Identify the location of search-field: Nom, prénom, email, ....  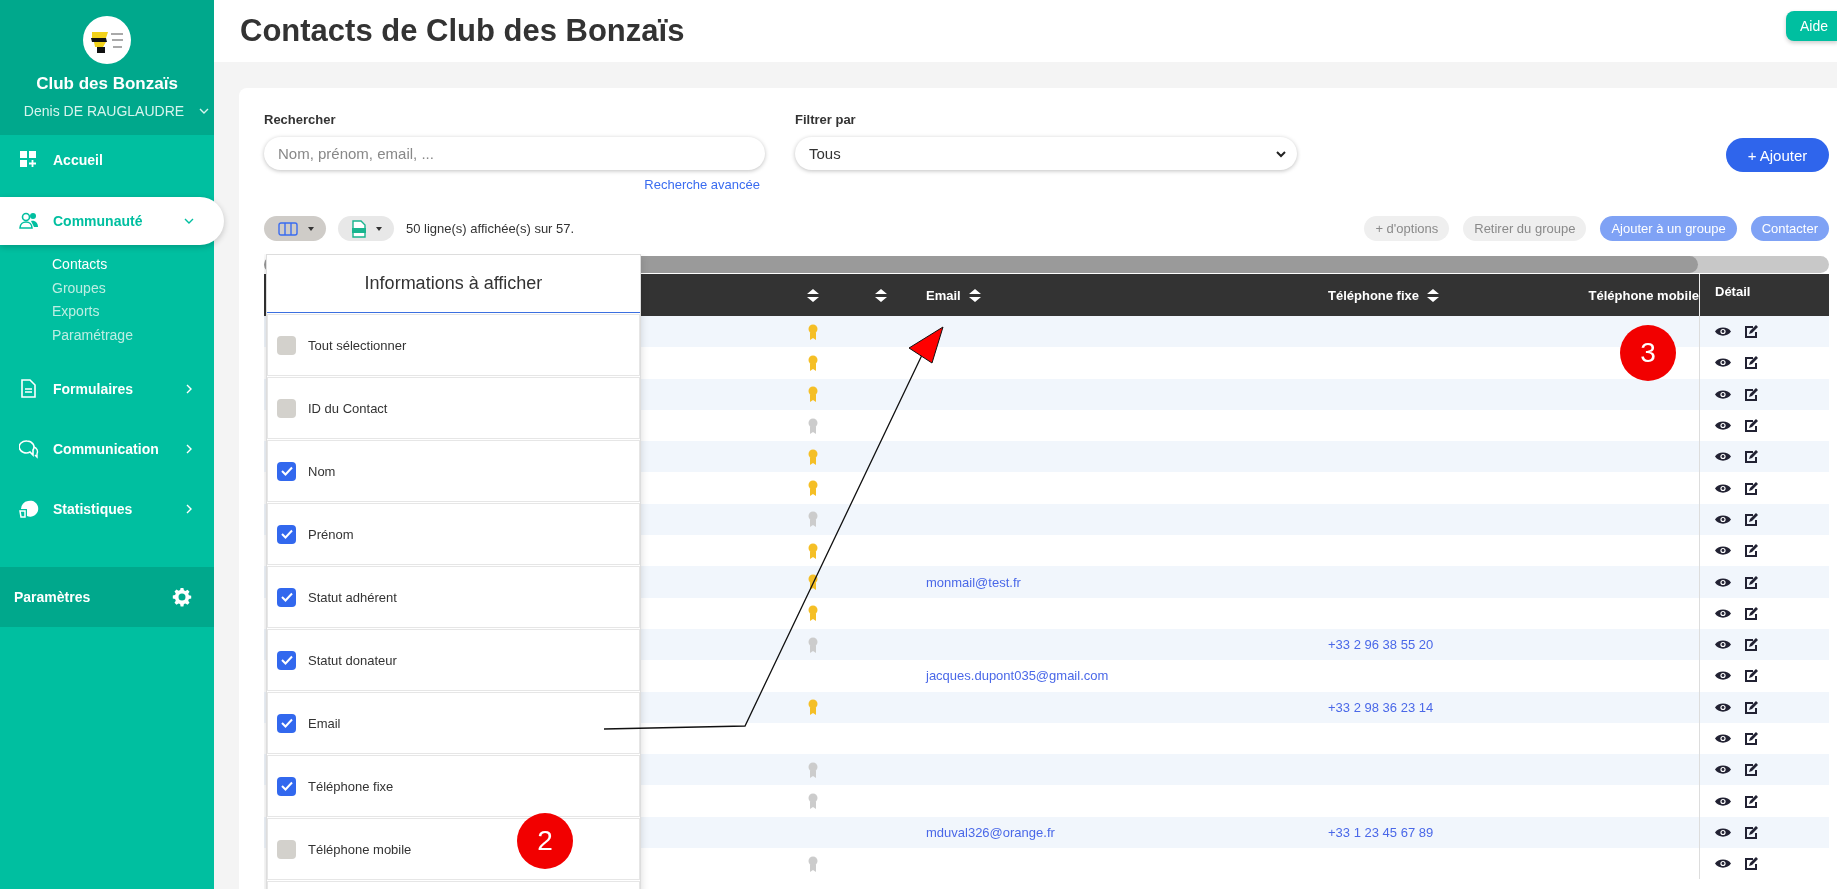
(514, 153).